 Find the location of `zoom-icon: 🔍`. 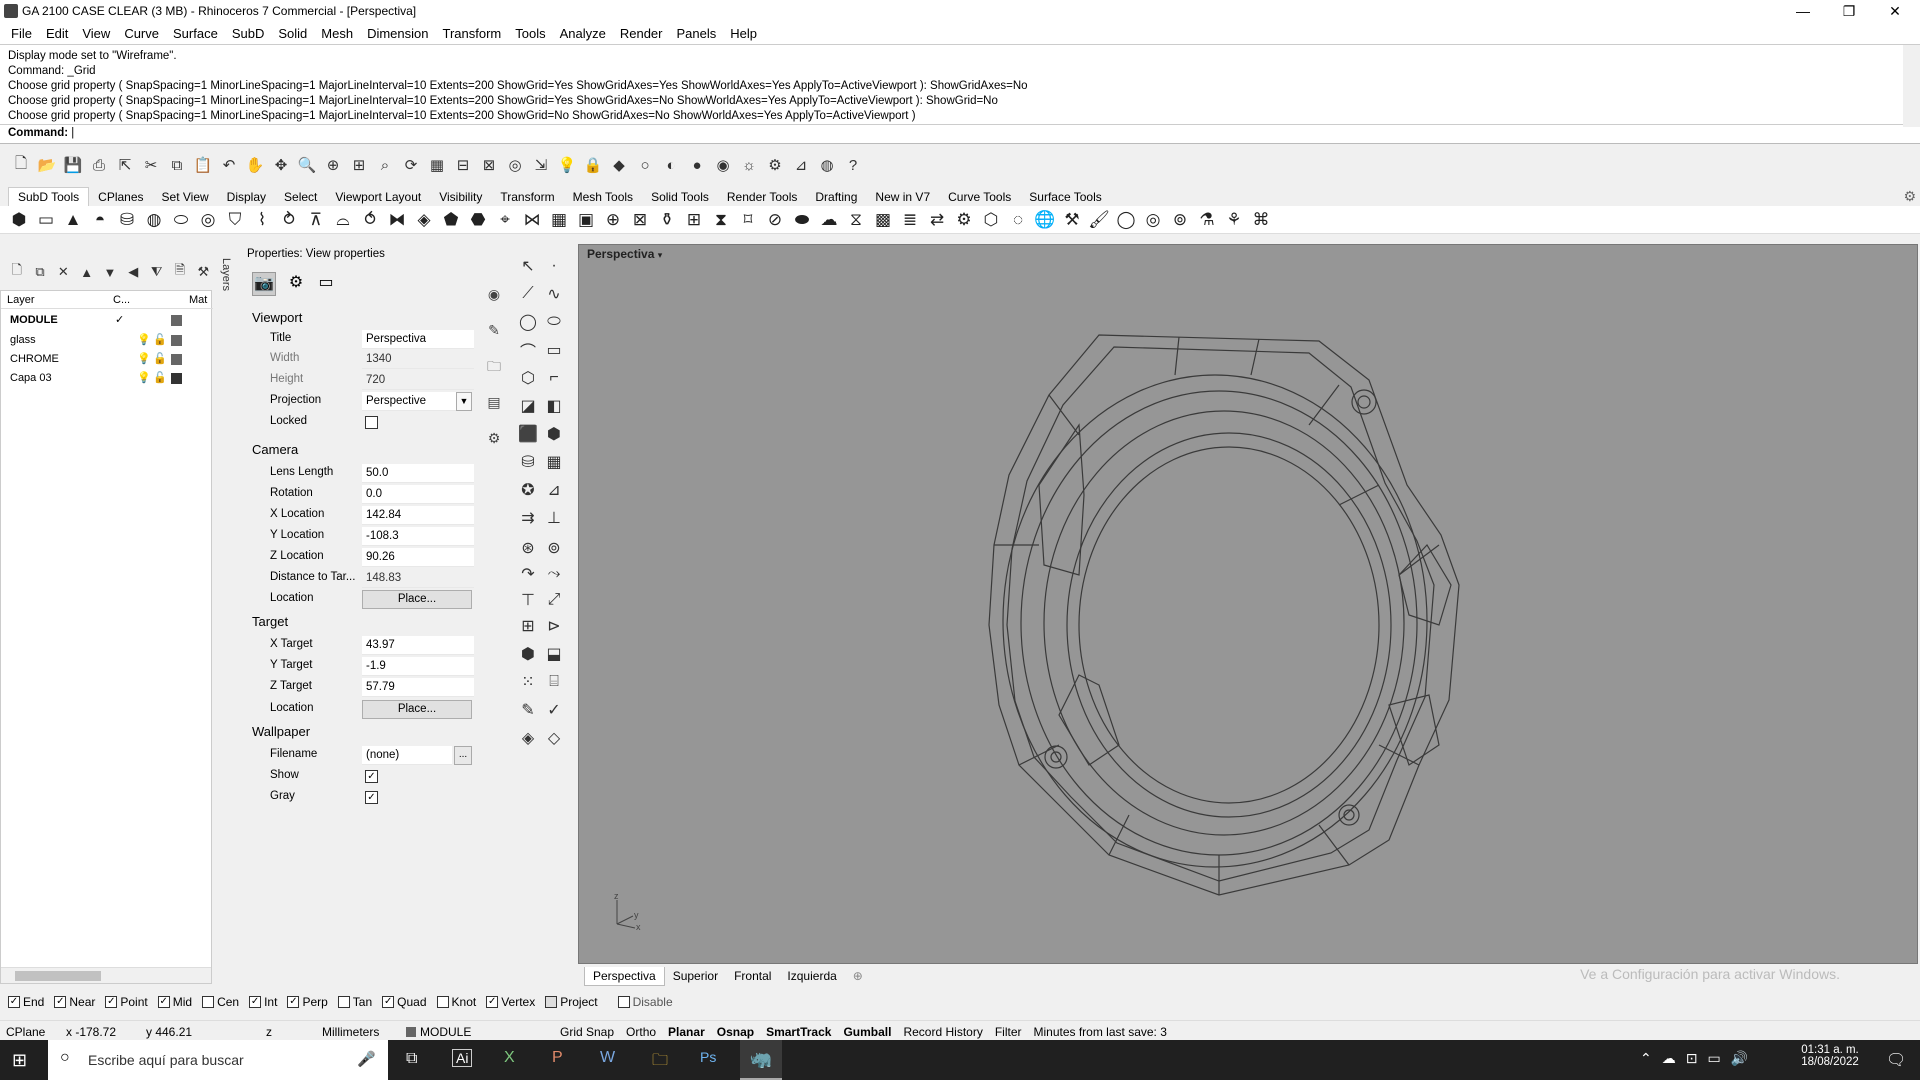

zoom-icon: 🔍 is located at coordinates (307, 165).